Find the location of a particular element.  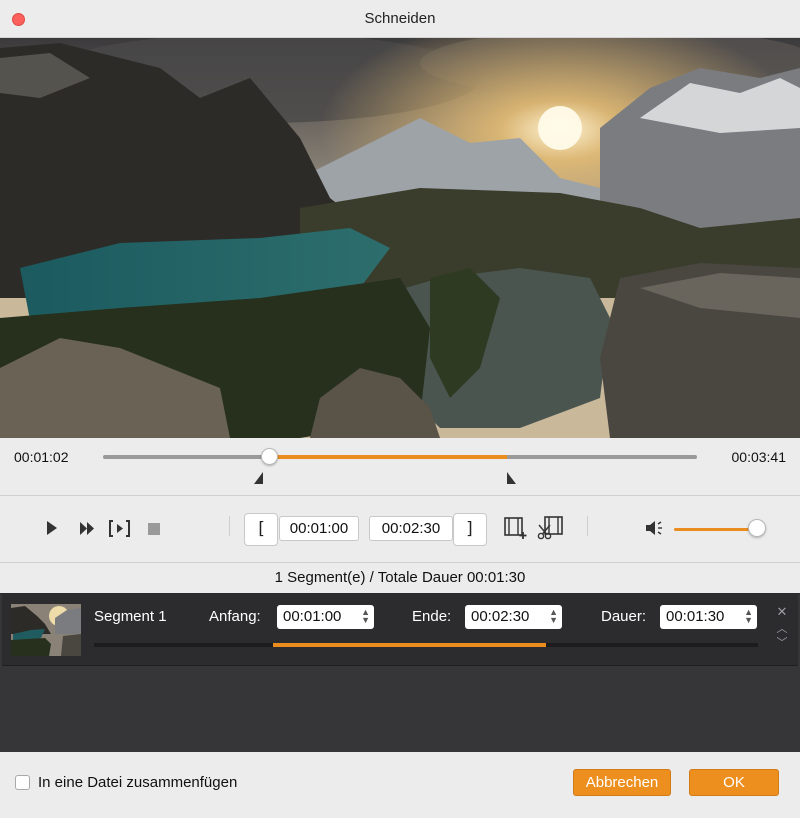

segment-start-field: 00:01:00 ▲ ▼ is located at coordinates (325, 617).